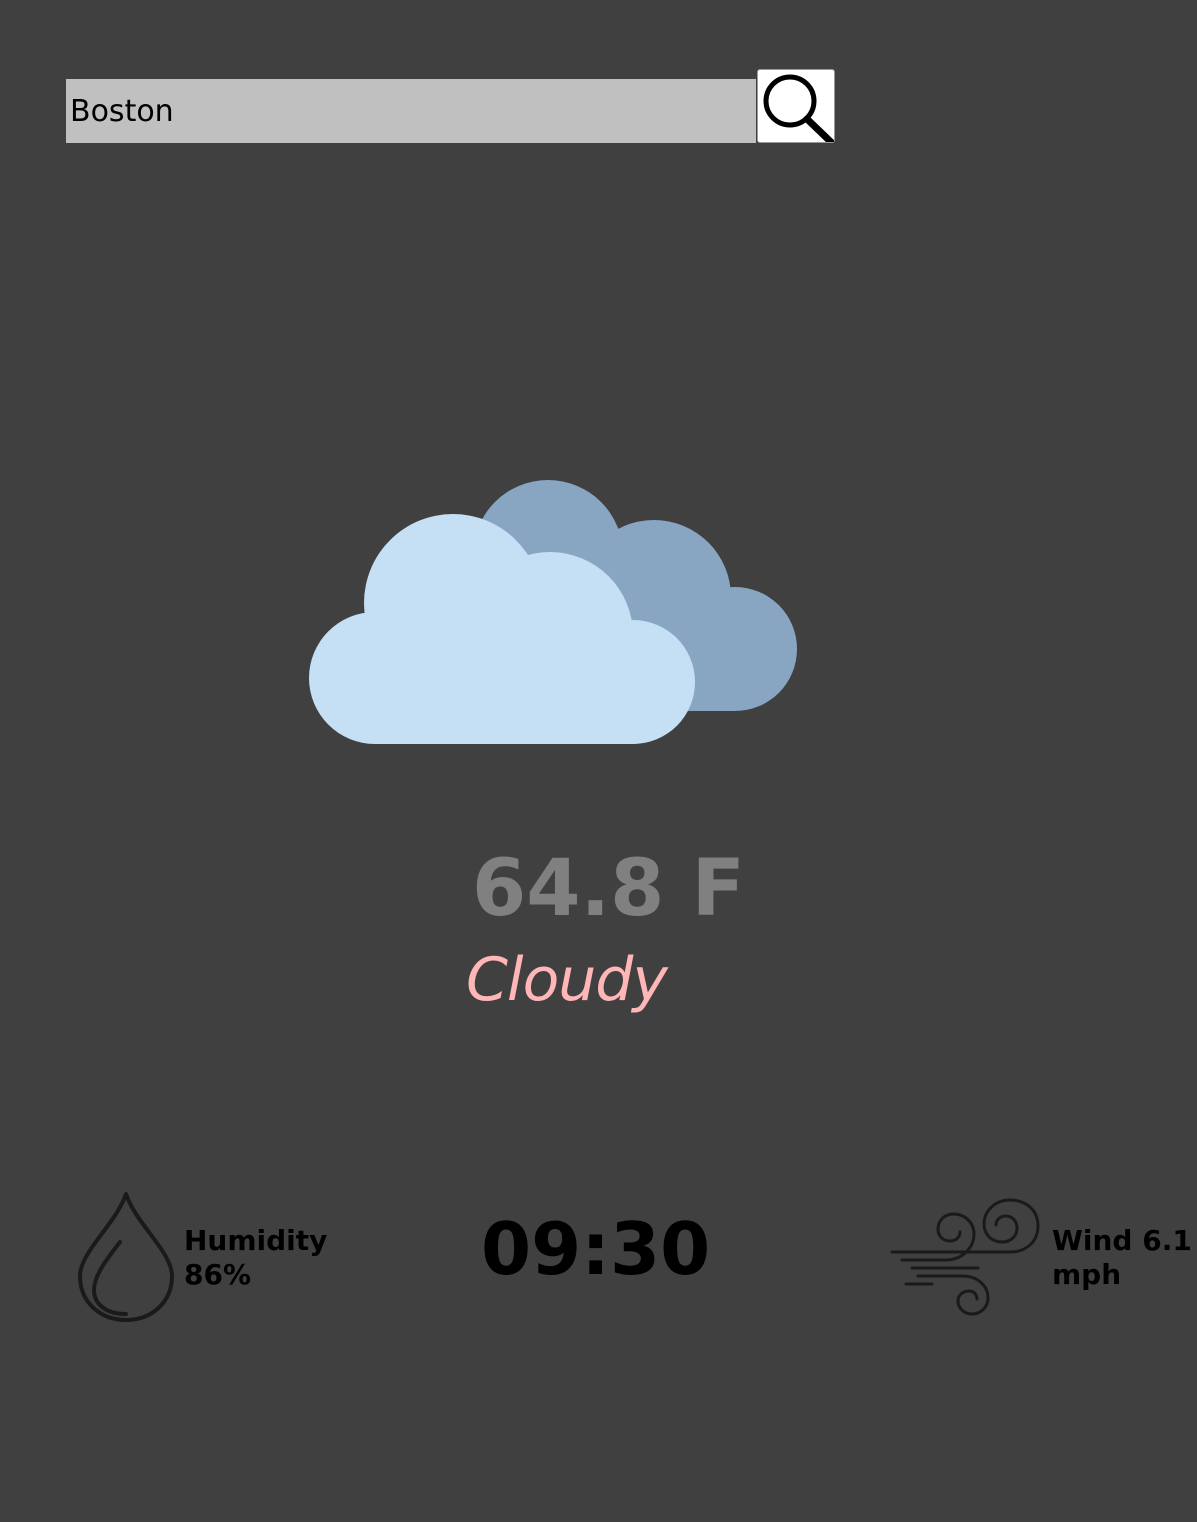  I want to click on weather-condition: Cloudy, so click(567, 980).